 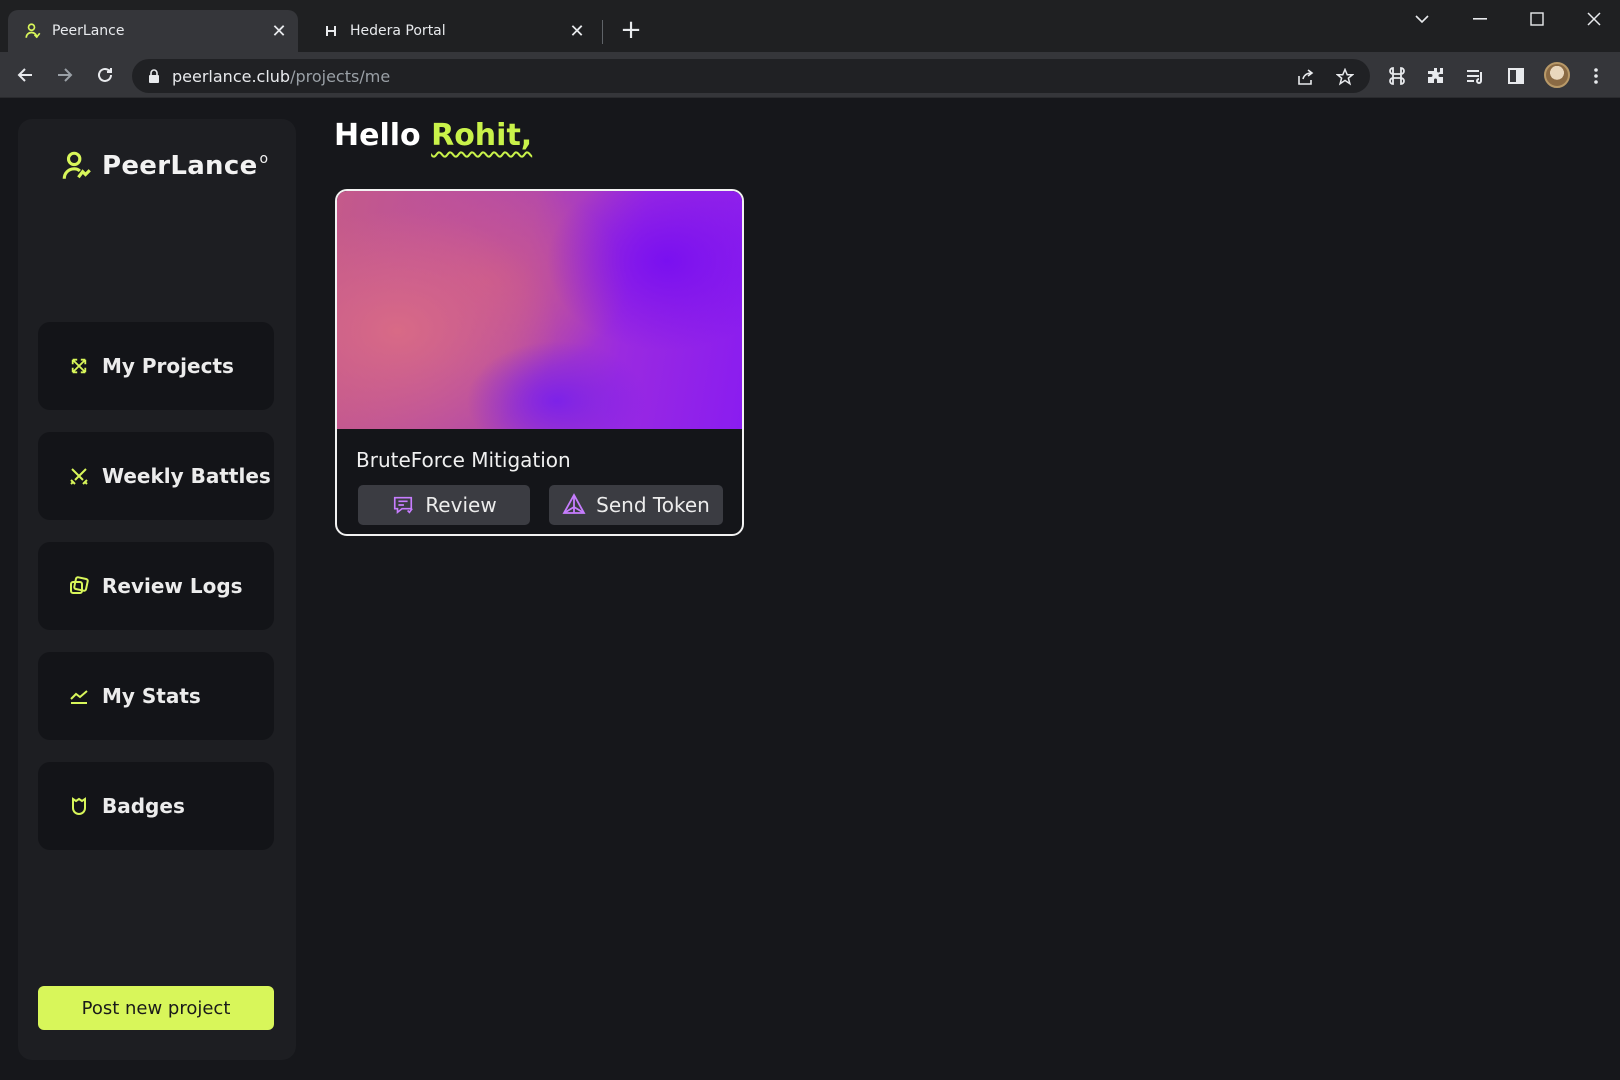 What do you see at coordinates (463, 460) in the screenshot?
I see `project-title: BruteForce Mitigation` at bounding box center [463, 460].